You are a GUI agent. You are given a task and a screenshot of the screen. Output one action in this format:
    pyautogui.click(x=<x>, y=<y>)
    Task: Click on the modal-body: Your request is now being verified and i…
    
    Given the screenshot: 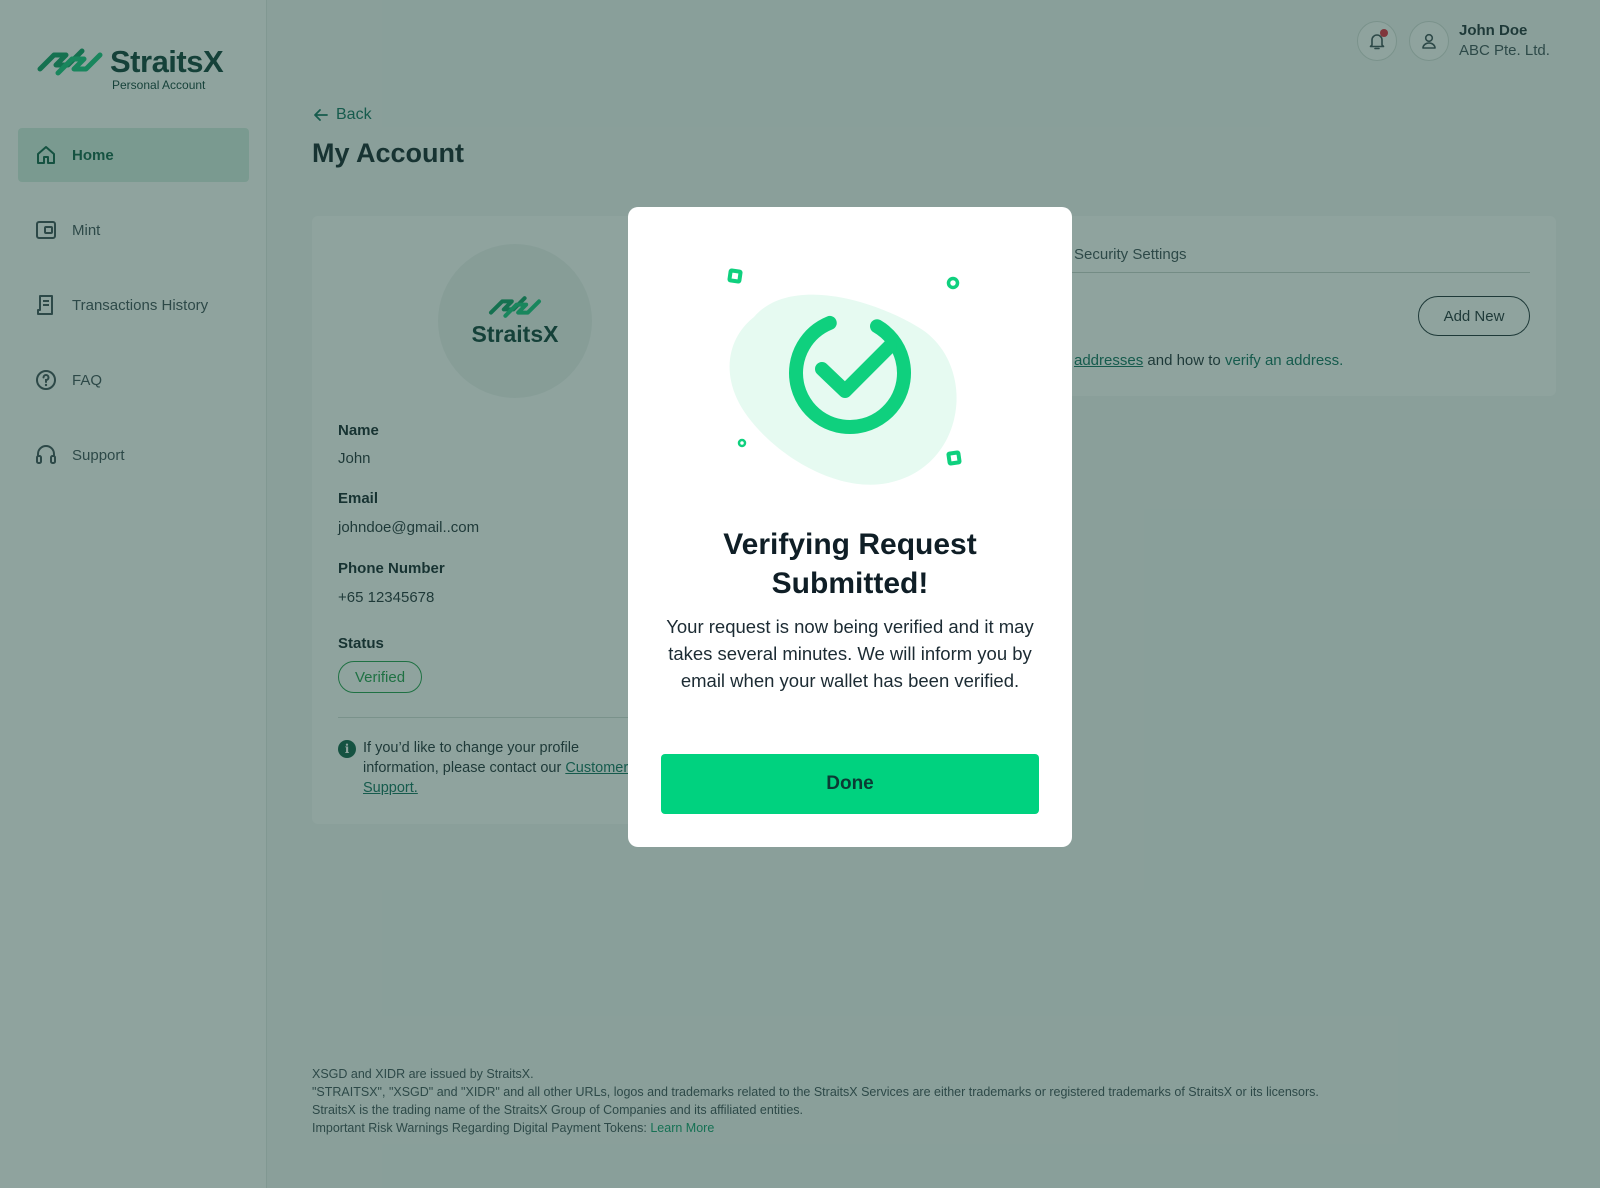 What is the action you would take?
    pyautogui.click(x=850, y=653)
    